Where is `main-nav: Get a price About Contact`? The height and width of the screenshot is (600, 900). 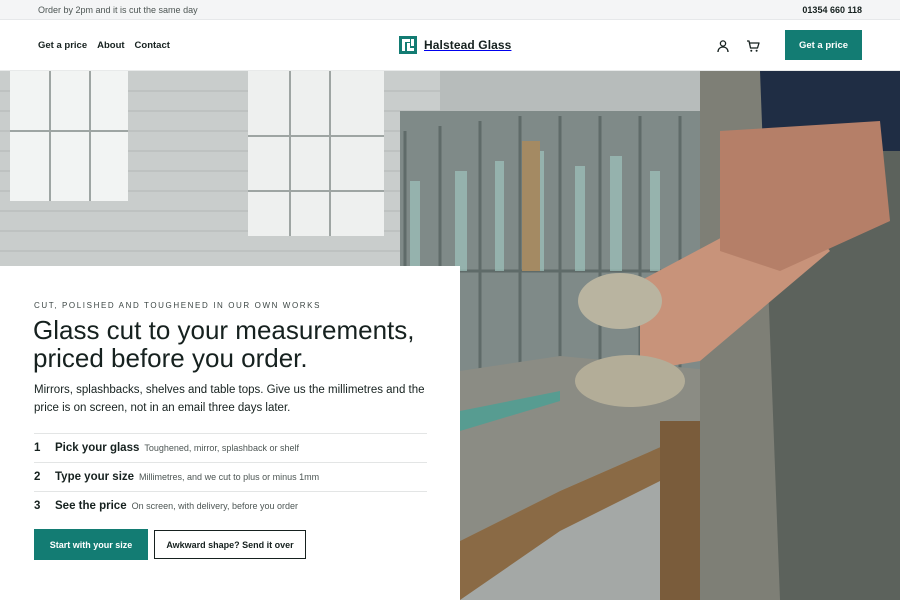 main-nav: Get a price About Contact is located at coordinates (104, 45).